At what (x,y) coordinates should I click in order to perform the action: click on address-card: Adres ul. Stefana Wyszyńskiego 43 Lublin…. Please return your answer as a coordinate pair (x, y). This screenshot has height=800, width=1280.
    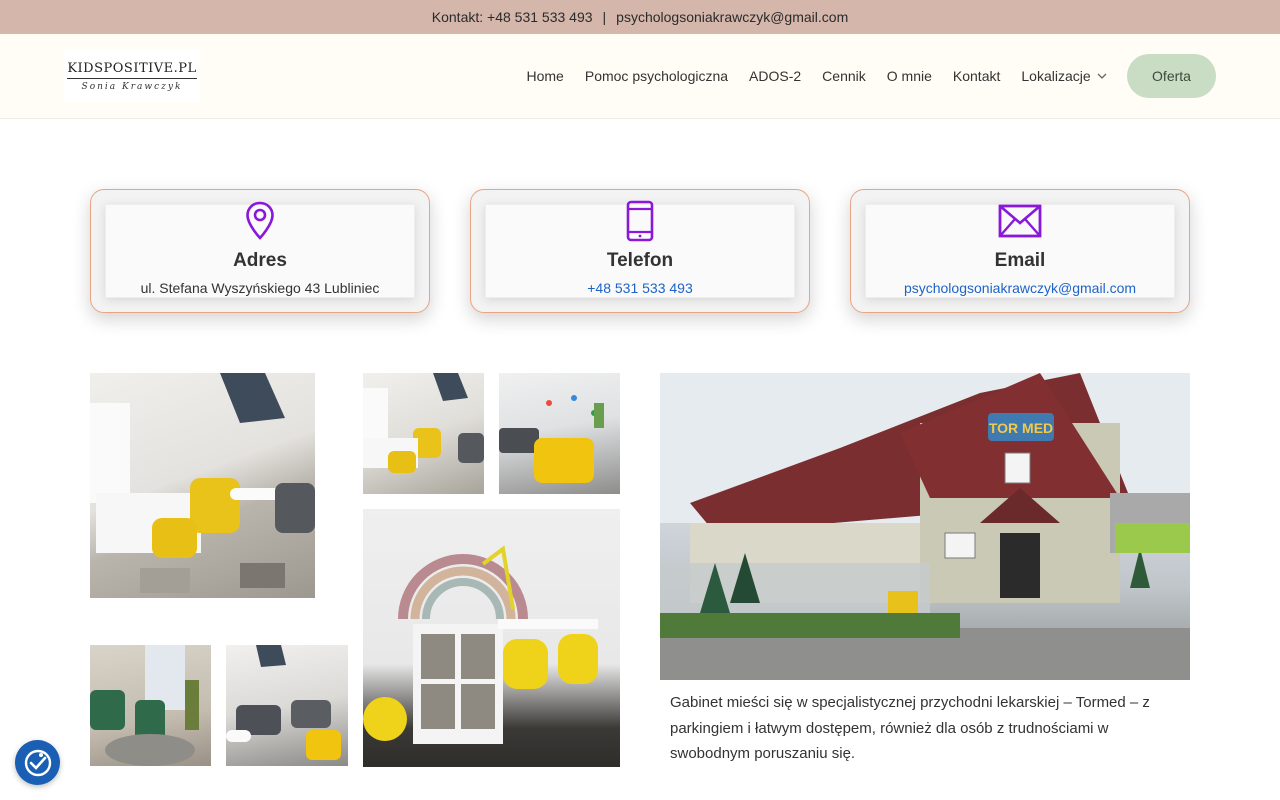
    Looking at the image, I should click on (260, 251).